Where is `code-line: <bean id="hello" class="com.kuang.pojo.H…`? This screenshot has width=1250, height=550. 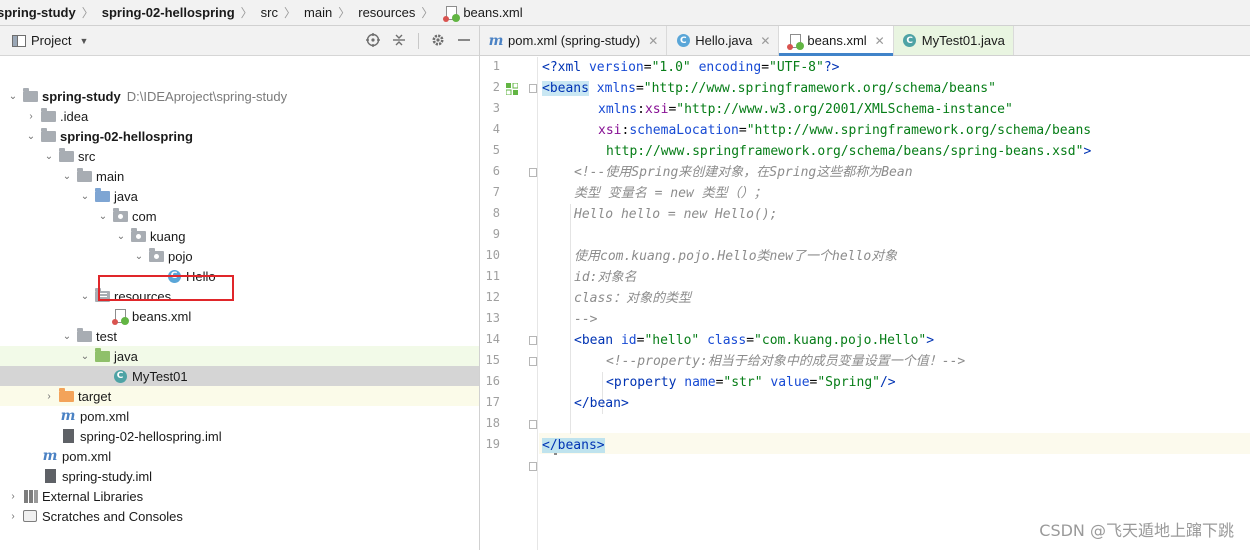
code-line: <bean id="hello" class="com.kuang.pojo.H… is located at coordinates (754, 340).